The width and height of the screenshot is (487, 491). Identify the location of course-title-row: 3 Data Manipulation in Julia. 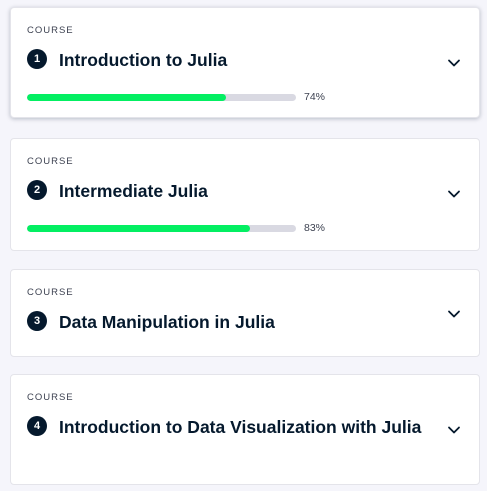
(228, 322).